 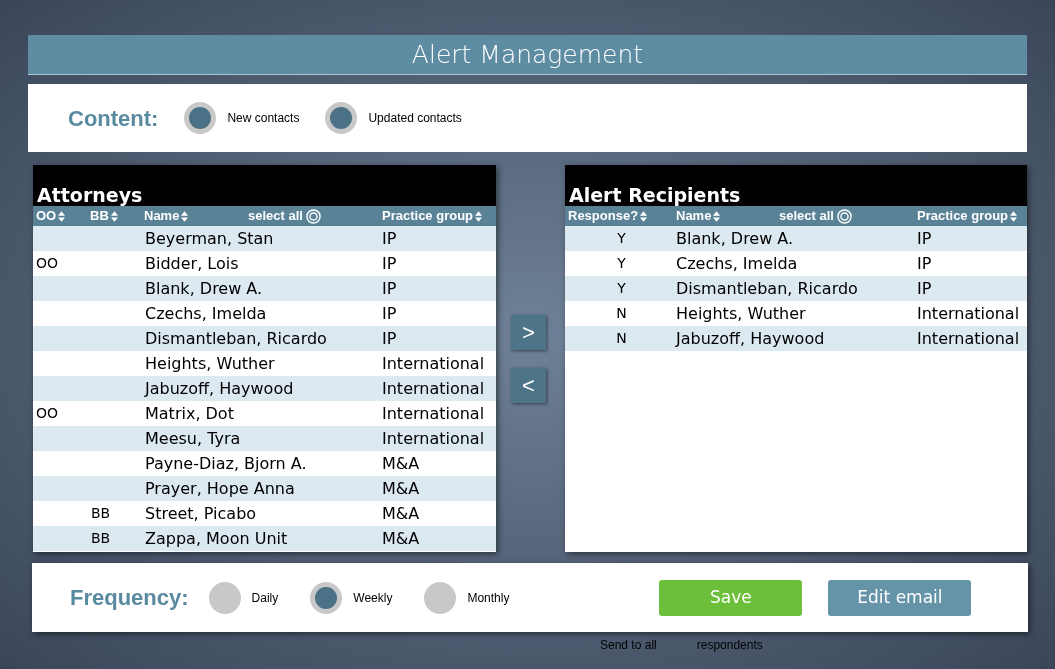 What do you see at coordinates (226, 463) in the screenshot?
I see `table-cell: Payne-Diaz, Bjorn A.` at bounding box center [226, 463].